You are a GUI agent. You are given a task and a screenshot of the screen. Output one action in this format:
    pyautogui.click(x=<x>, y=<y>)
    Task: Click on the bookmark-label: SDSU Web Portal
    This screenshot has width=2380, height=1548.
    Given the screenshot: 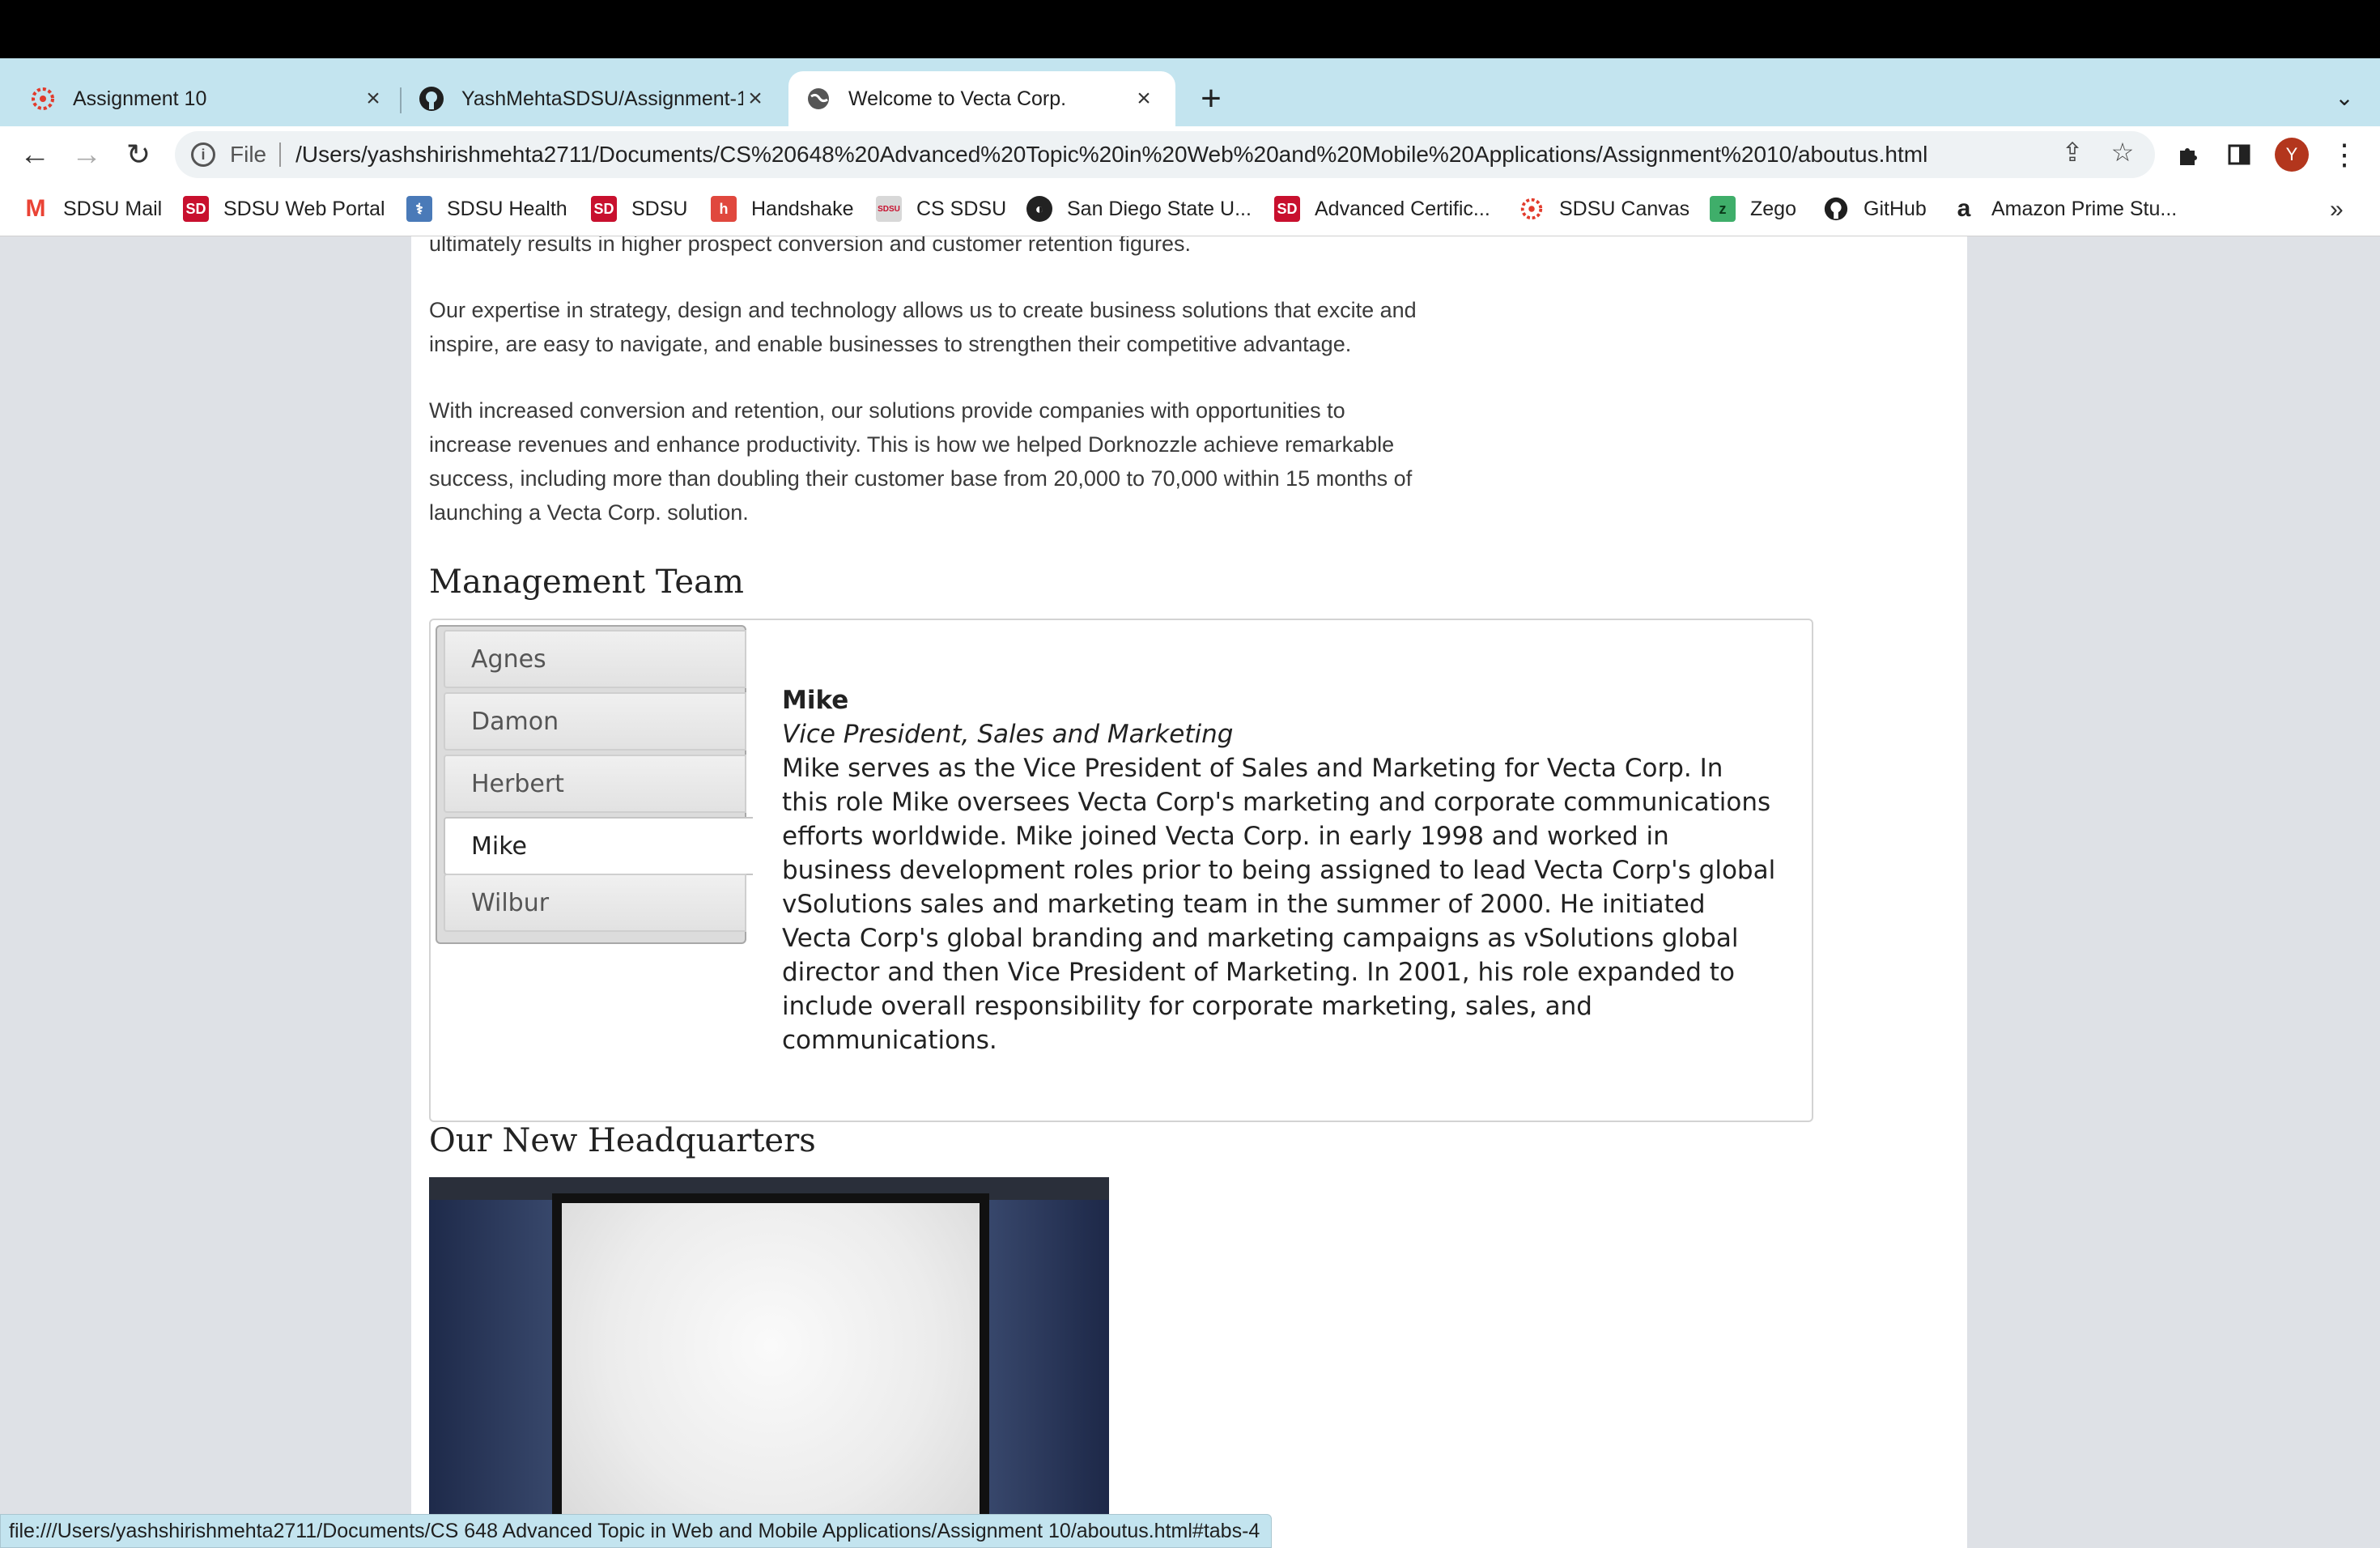 What is the action you would take?
    pyautogui.click(x=304, y=208)
    